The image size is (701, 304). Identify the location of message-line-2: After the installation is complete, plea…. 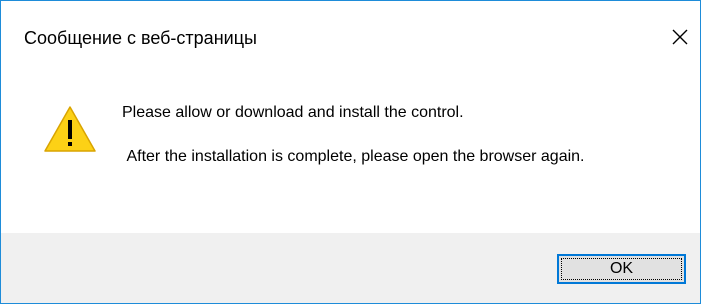
(353, 156).